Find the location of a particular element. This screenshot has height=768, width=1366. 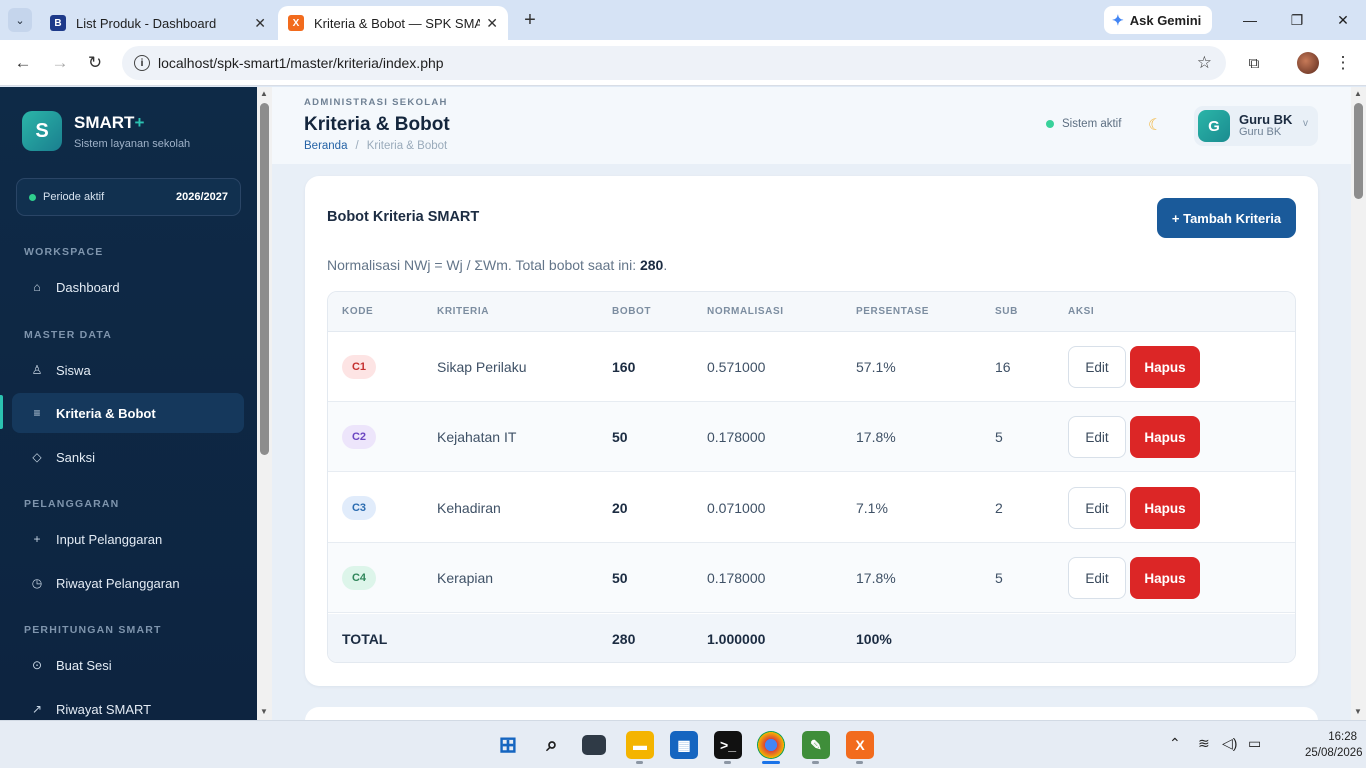

sidebar-scrollbar: ▲ ▼ is located at coordinates (264, 403).